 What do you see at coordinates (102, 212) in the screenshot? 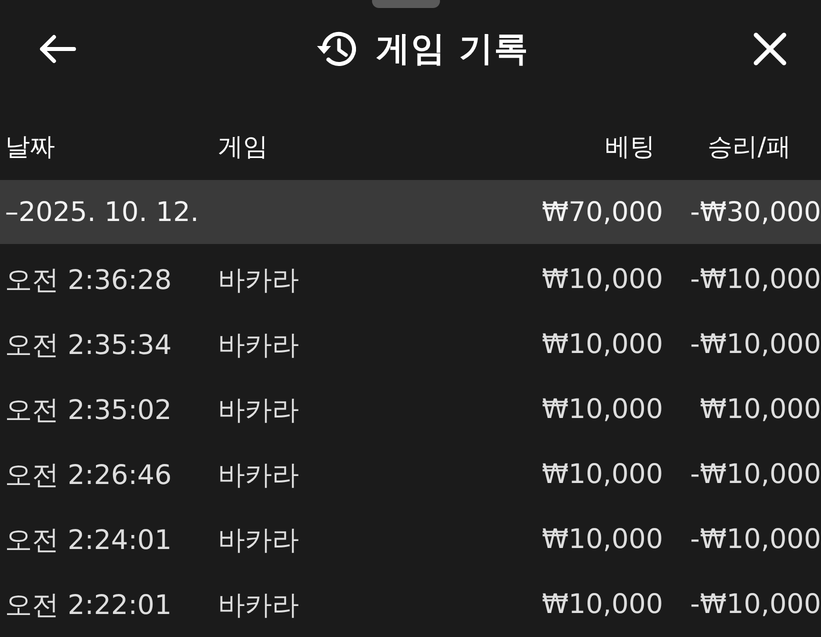
I see `group-date: –2025. 10. 12.` at bounding box center [102, 212].